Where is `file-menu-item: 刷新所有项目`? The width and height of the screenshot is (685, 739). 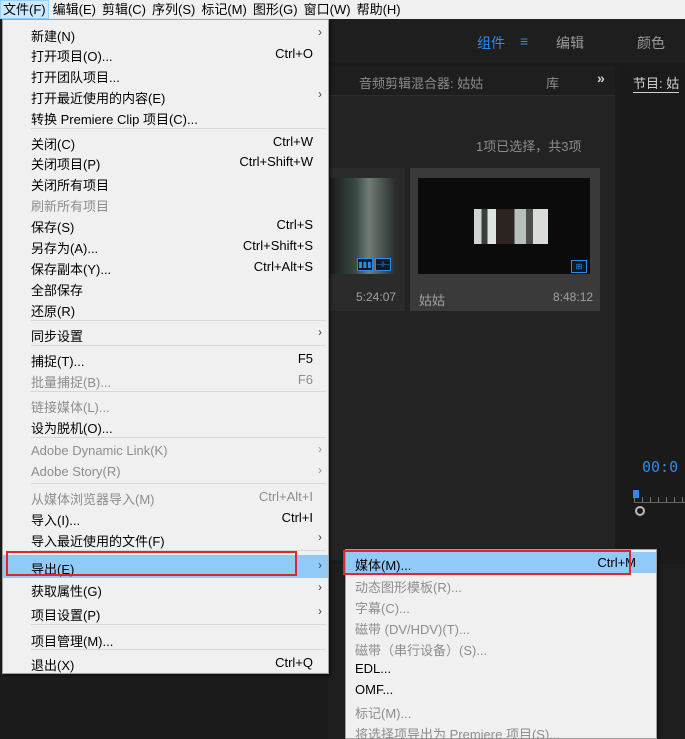
file-menu-item: 刷新所有项目 is located at coordinates (165, 203).